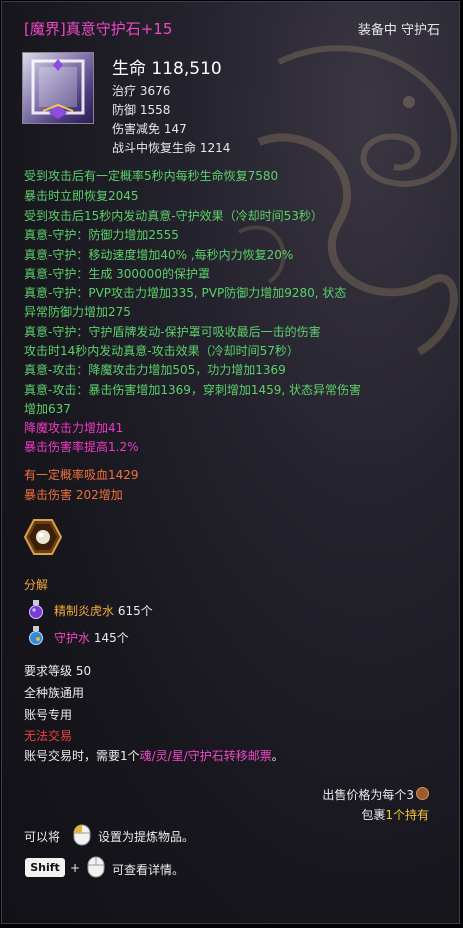  Describe the element at coordinates (146, 837) in the screenshot. I see `refine-hint-suffix: 设置为提炼物品。` at that location.